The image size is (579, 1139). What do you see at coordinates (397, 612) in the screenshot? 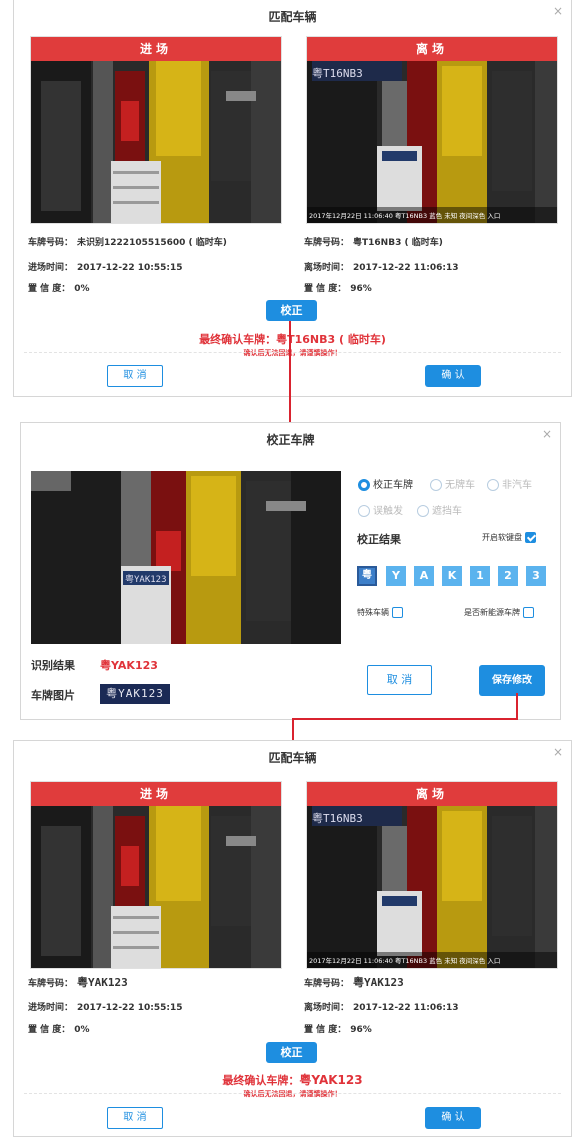
I see `special-vehicle-checkbox` at bounding box center [397, 612].